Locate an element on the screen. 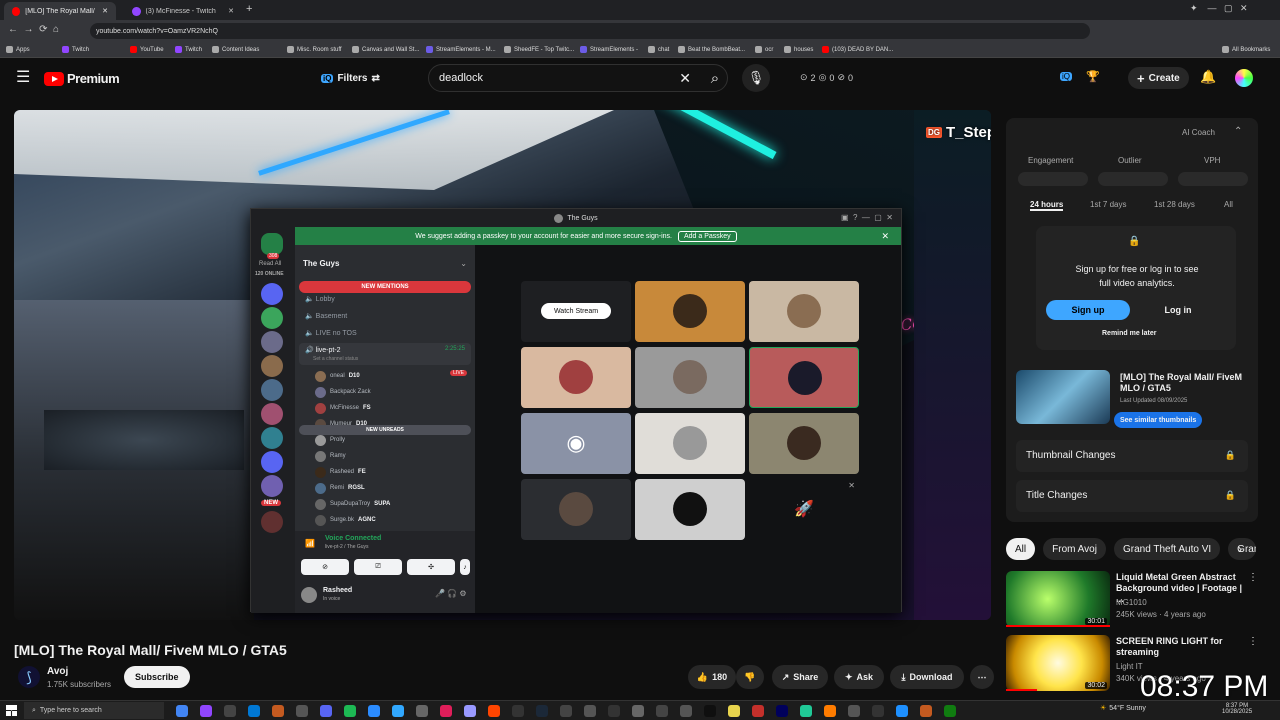  remind-me-later-button: Remind me later is located at coordinates (1129, 333).